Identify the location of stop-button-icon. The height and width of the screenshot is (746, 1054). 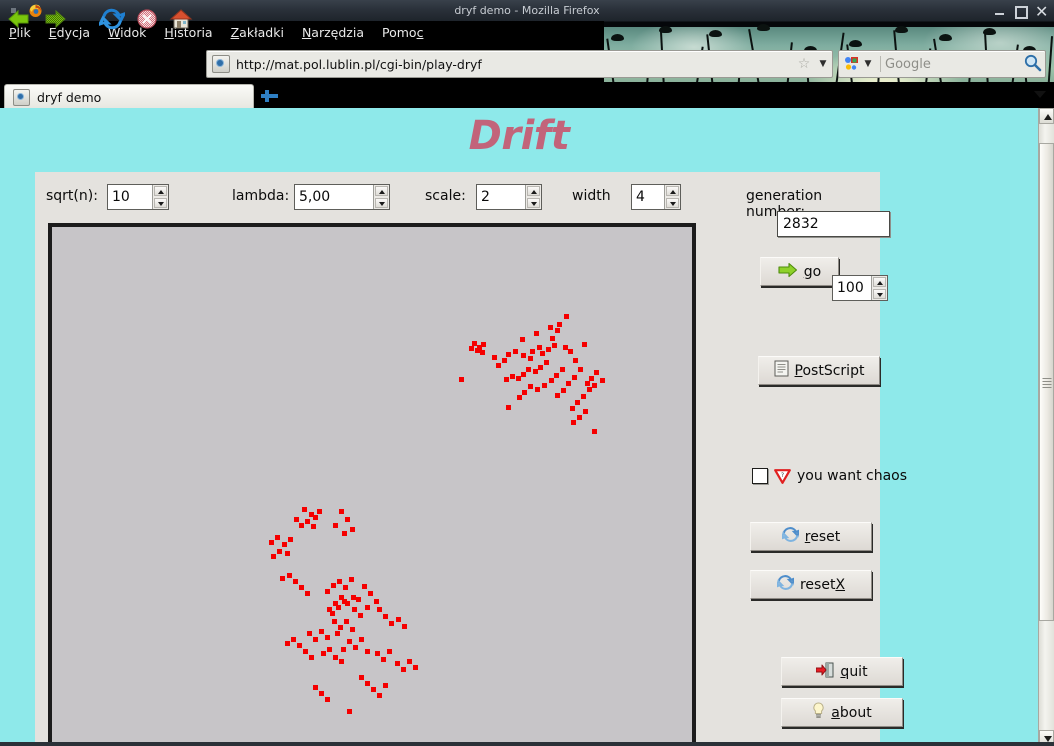
(147, 19).